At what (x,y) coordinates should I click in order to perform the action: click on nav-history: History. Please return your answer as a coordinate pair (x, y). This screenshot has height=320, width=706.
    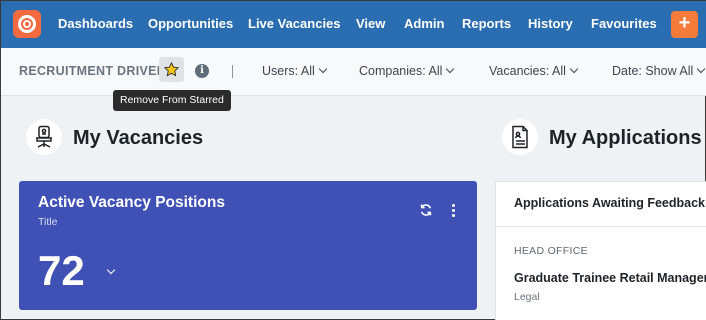
    Looking at the image, I should click on (550, 23).